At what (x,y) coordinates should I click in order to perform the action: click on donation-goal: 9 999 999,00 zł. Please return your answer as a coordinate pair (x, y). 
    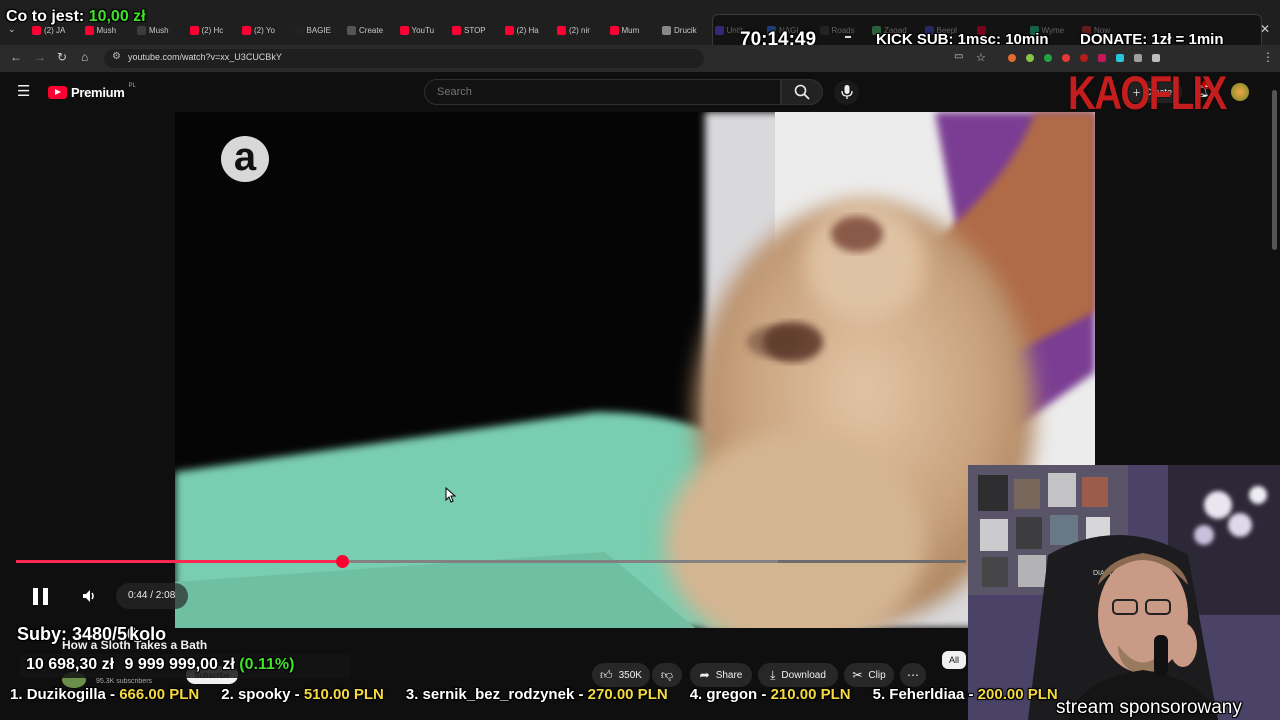
    Looking at the image, I should click on (179, 664).